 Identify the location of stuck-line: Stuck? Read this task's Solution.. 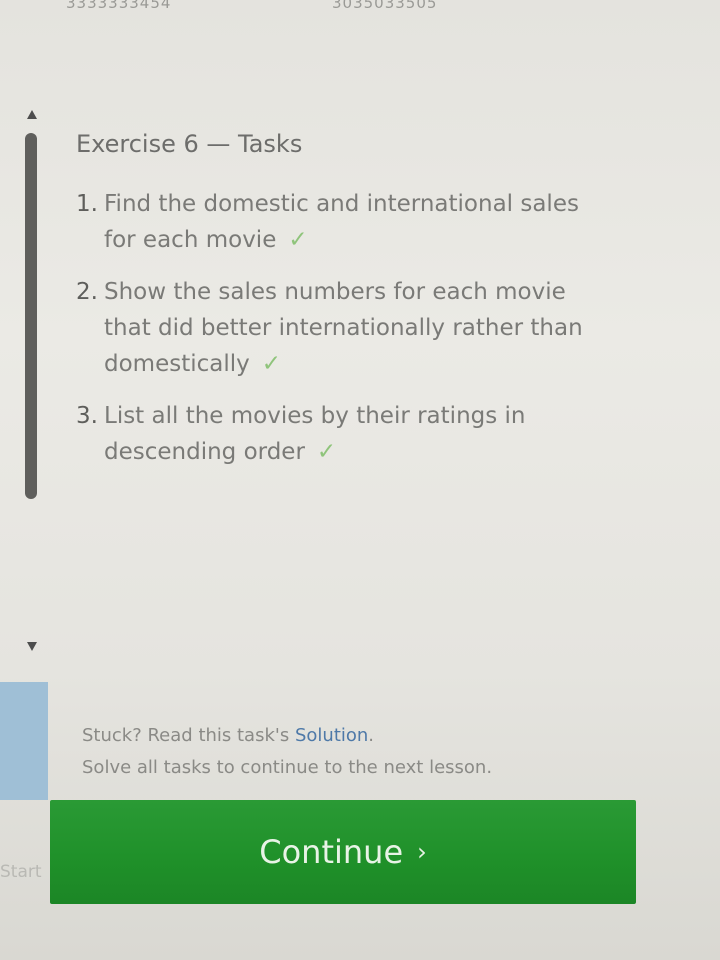
(287, 736).